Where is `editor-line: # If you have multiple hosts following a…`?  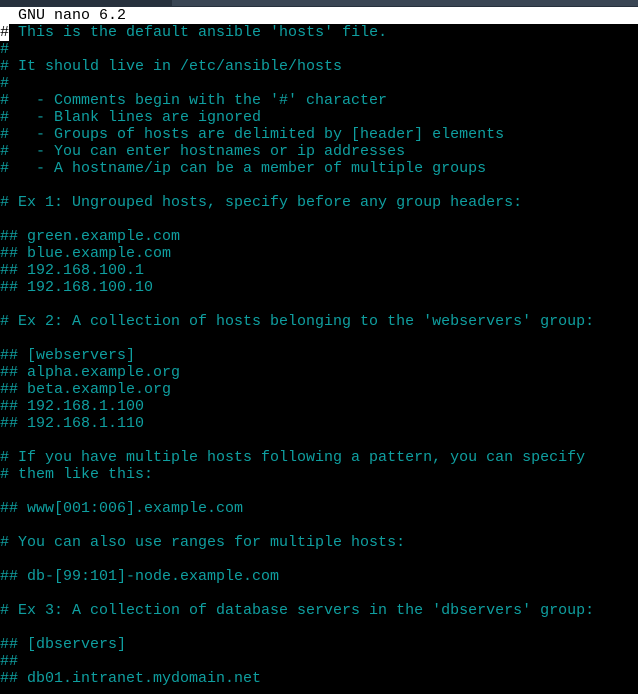 editor-line: # If you have multiple hosts following a… is located at coordinates (319, 457).